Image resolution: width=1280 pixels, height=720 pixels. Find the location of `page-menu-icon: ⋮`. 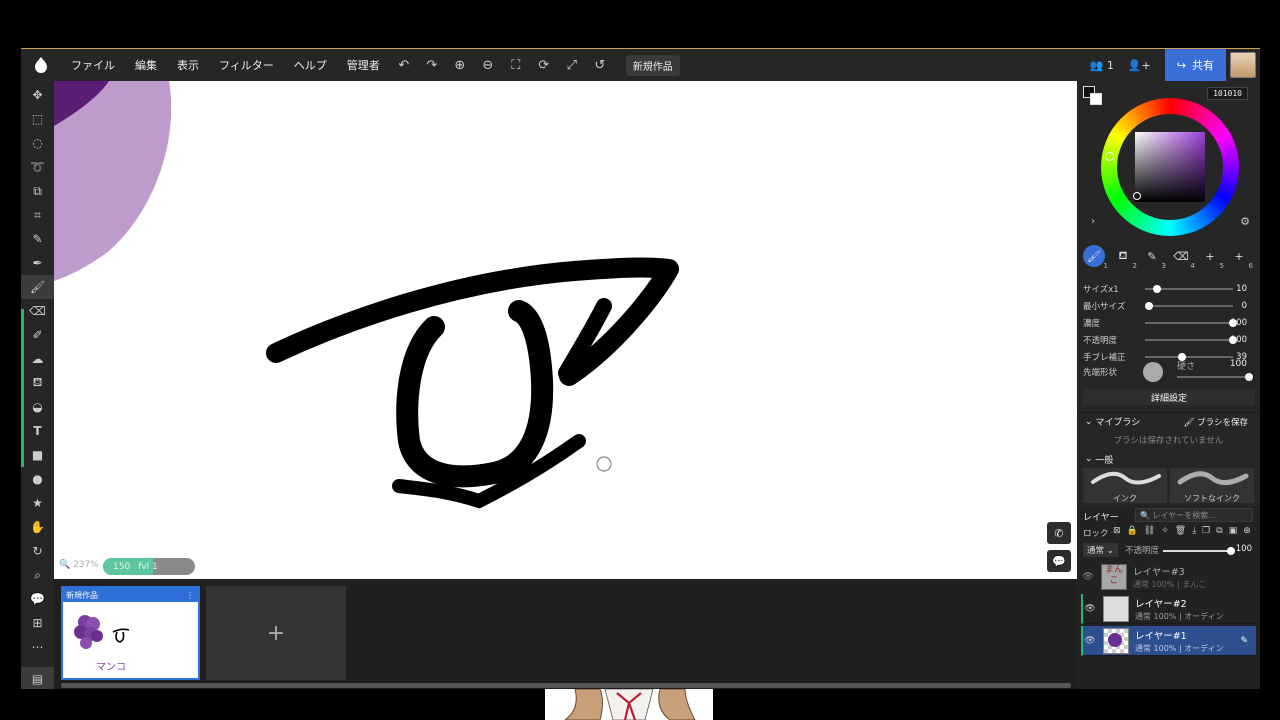

page-menu-icon: ⋮ is located at coordinates (190, 595).